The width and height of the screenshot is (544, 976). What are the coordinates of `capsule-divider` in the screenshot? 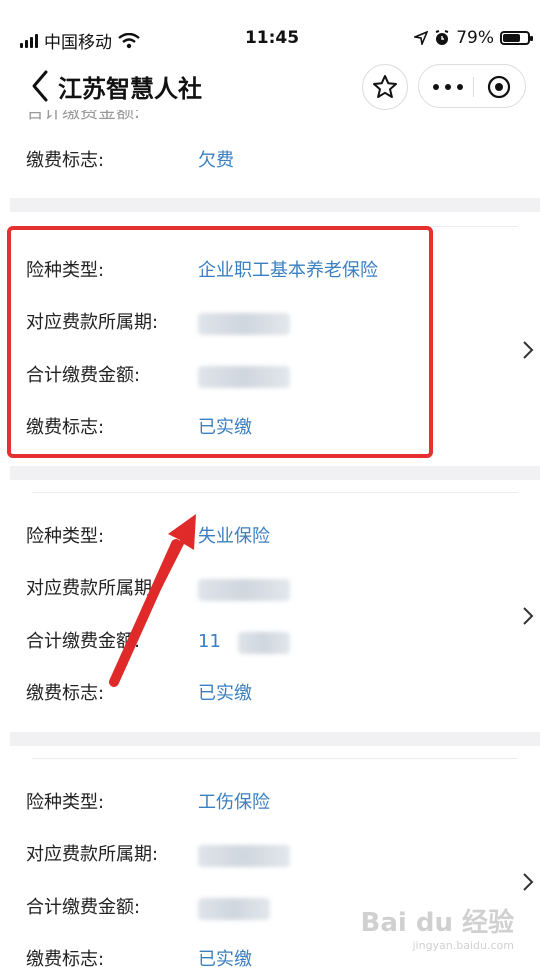 It's located at (473, 87).